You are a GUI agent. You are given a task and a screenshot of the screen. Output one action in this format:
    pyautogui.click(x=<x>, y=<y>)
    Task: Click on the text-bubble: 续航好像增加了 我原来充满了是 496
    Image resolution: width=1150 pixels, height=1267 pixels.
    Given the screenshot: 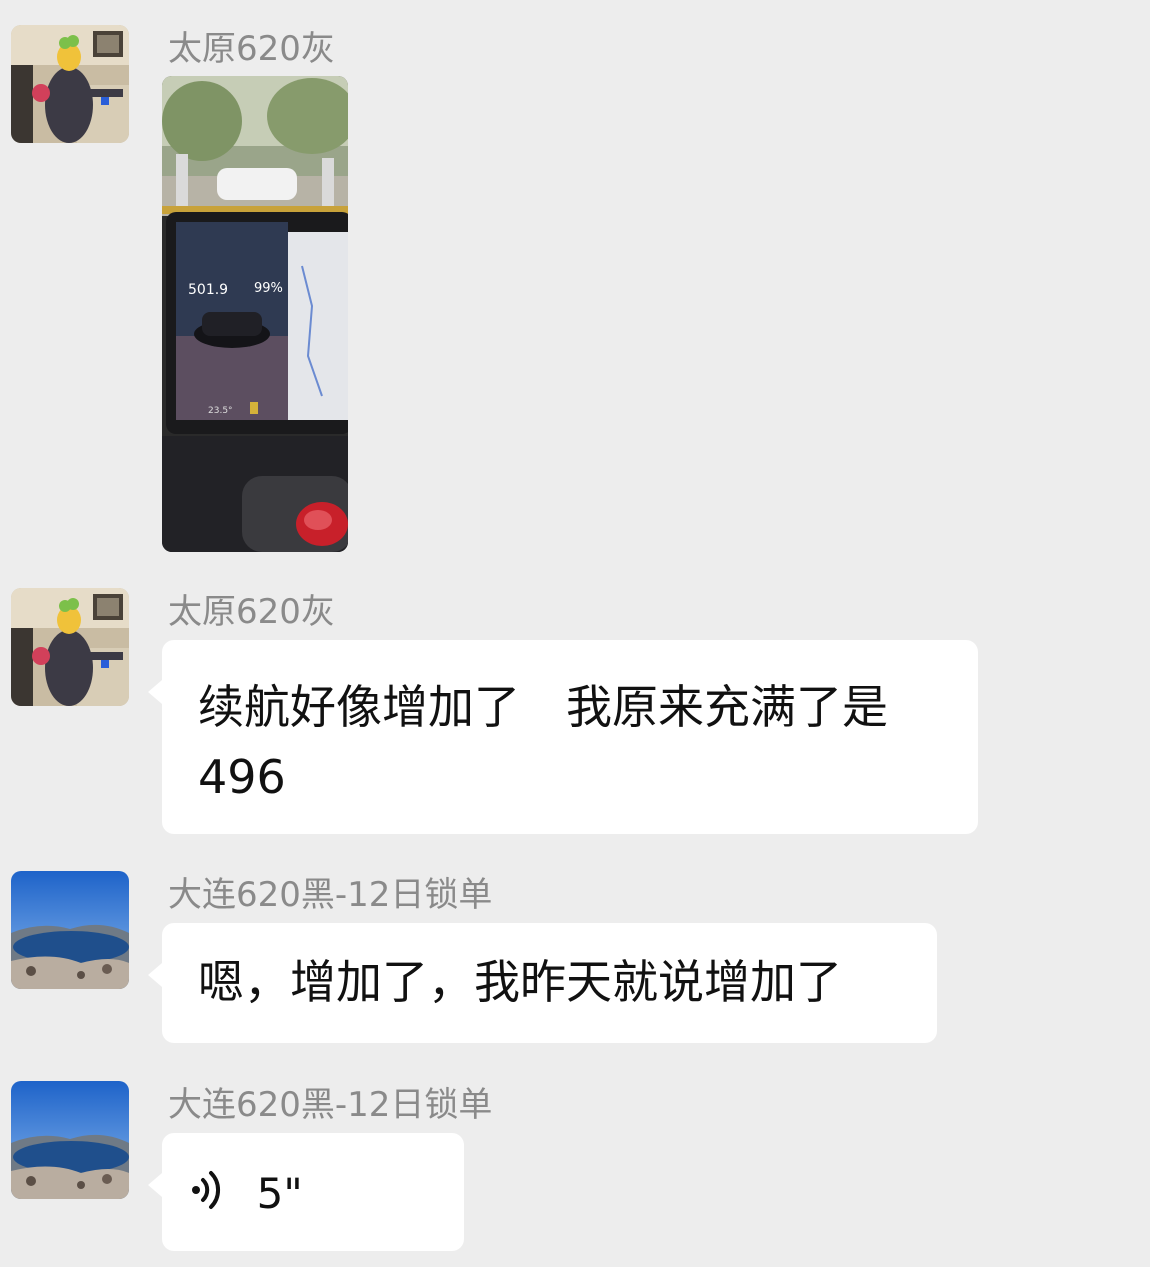 What is the action you would take?
    pyautogui.click(x=563, y=737)
    